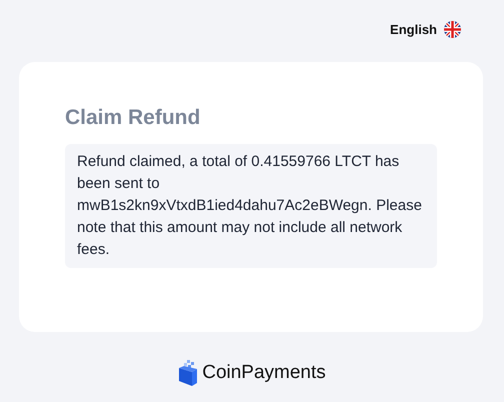 The width and height of the screenshot is (504, 402). I want to click on card-title: Claim Refund, so click(133, 118).